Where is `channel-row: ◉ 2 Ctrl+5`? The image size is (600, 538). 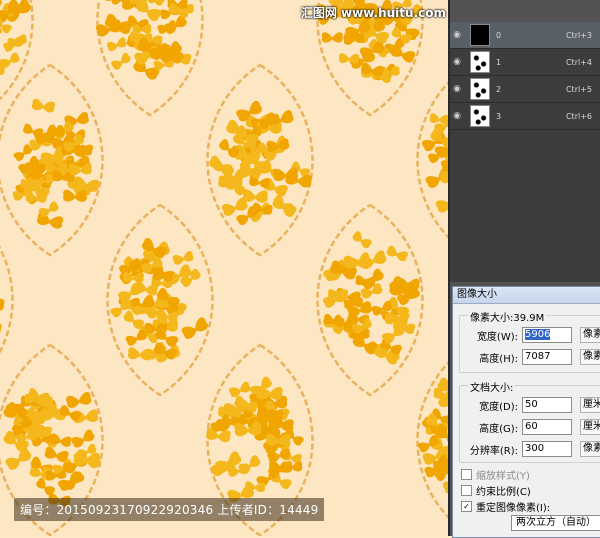
channel-row: ◉ 2 Ctrl+5 is located at coordinates (525, 89).